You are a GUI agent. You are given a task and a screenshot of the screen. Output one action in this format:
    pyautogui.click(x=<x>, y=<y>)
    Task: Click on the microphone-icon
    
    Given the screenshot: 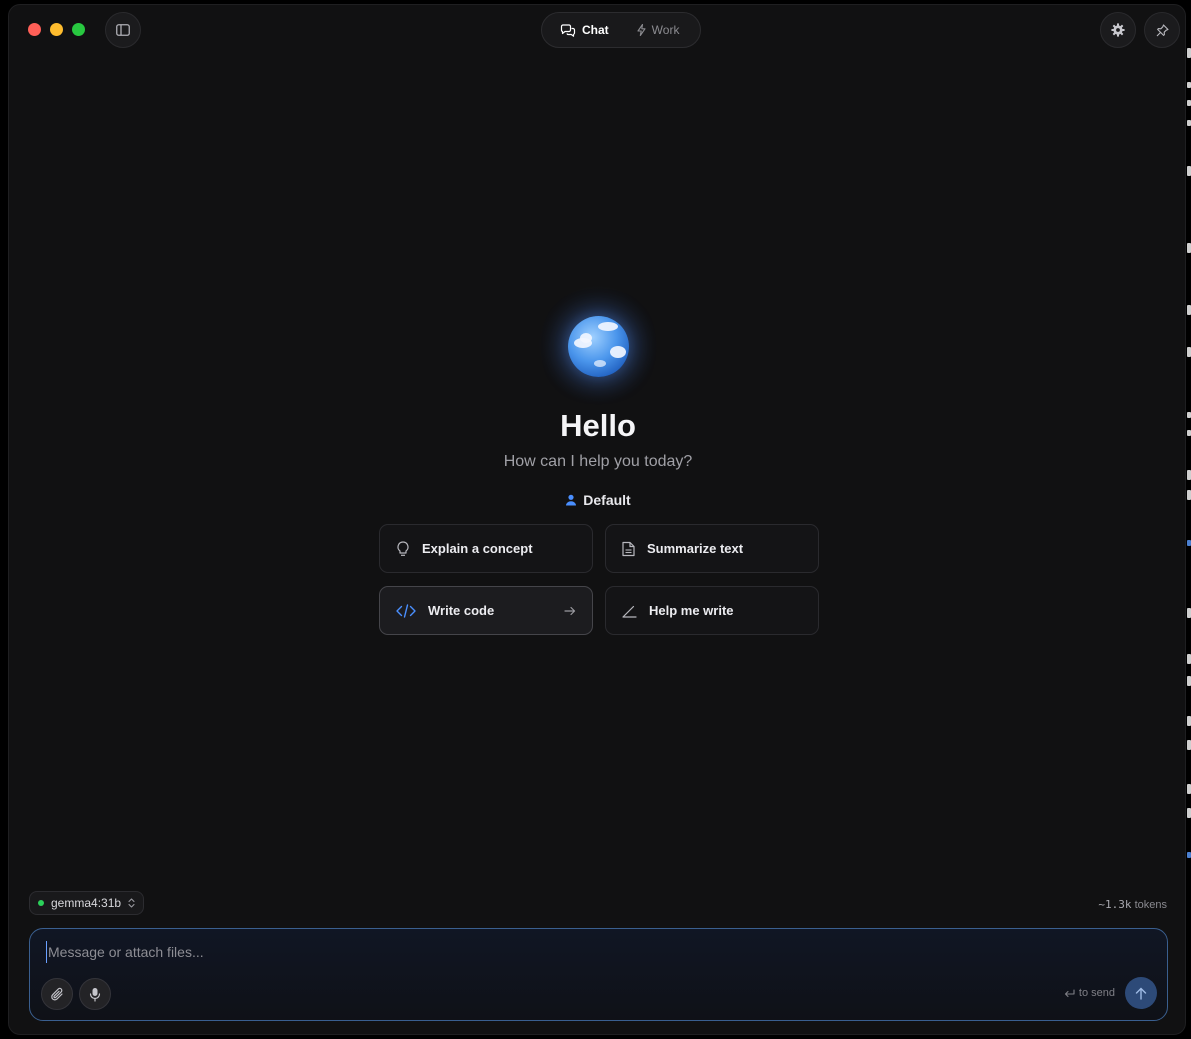 What is the action you would take?
    pyautogui.click(x=95, y=994)
    